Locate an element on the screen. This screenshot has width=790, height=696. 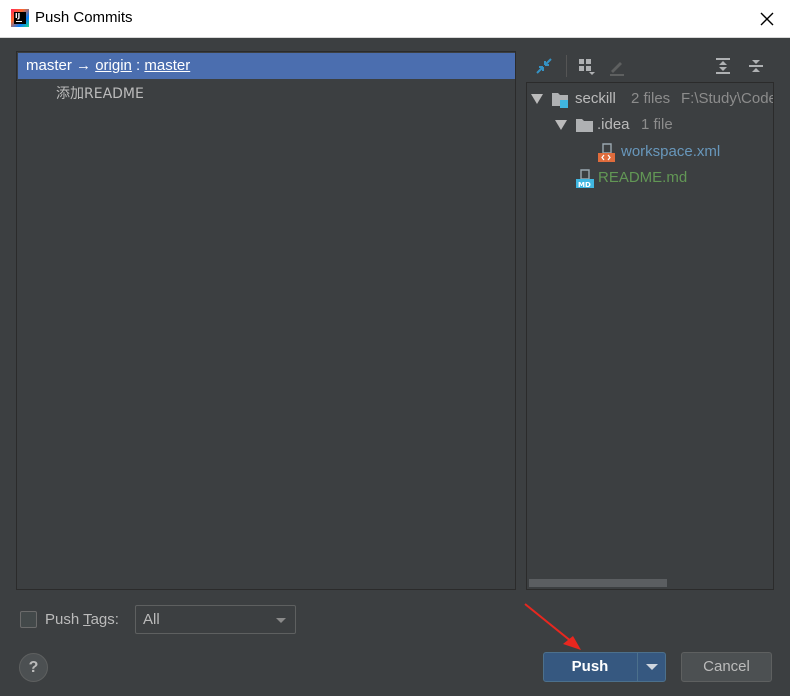
remote-branch-link: master is located at coordinates (167, 65).